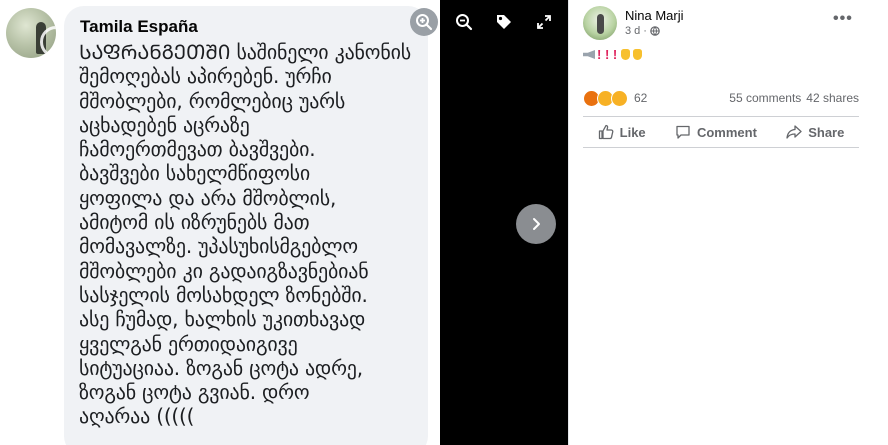  What do you see at coordinates (721, 98) in the screenshot?
I see `reactions-row: 62 55 comments 42 shares` at bounding box center [721, 98].